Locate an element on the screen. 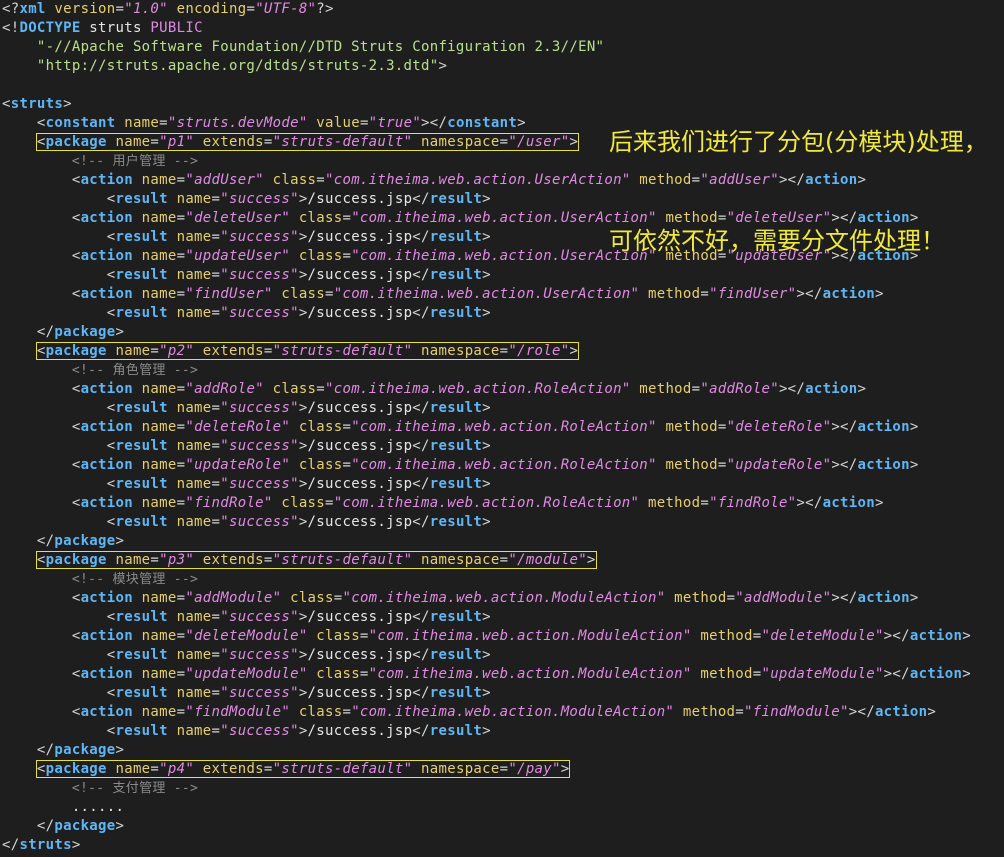 The height and width of the screenshot is (857, 1004). code-token-tag: package is located at coordinates (76, 351).